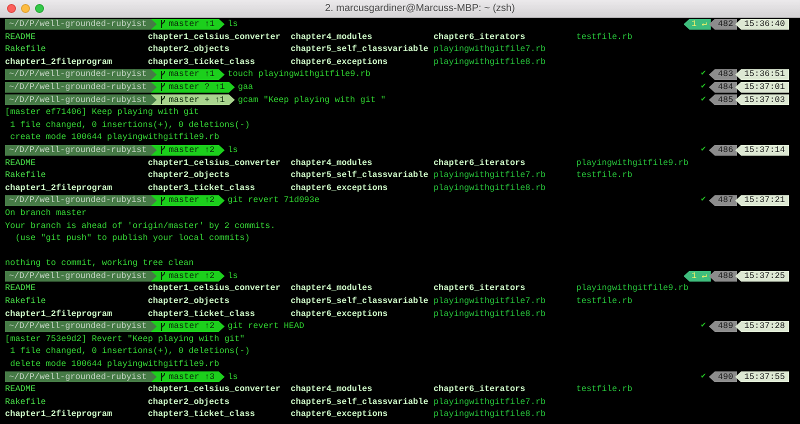  Describe the element at coordinates (192, 87) in the screenshot. I see `git-segment: master ? ↑1` at that location.